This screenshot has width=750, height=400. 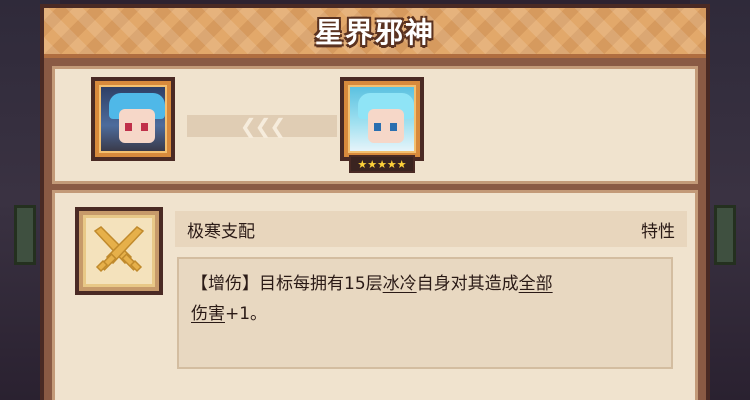 What do you see at coordinates (536, 284) in the screenshot?
I see `keyword-link-all: 全部` at bounding box center [536, 284].